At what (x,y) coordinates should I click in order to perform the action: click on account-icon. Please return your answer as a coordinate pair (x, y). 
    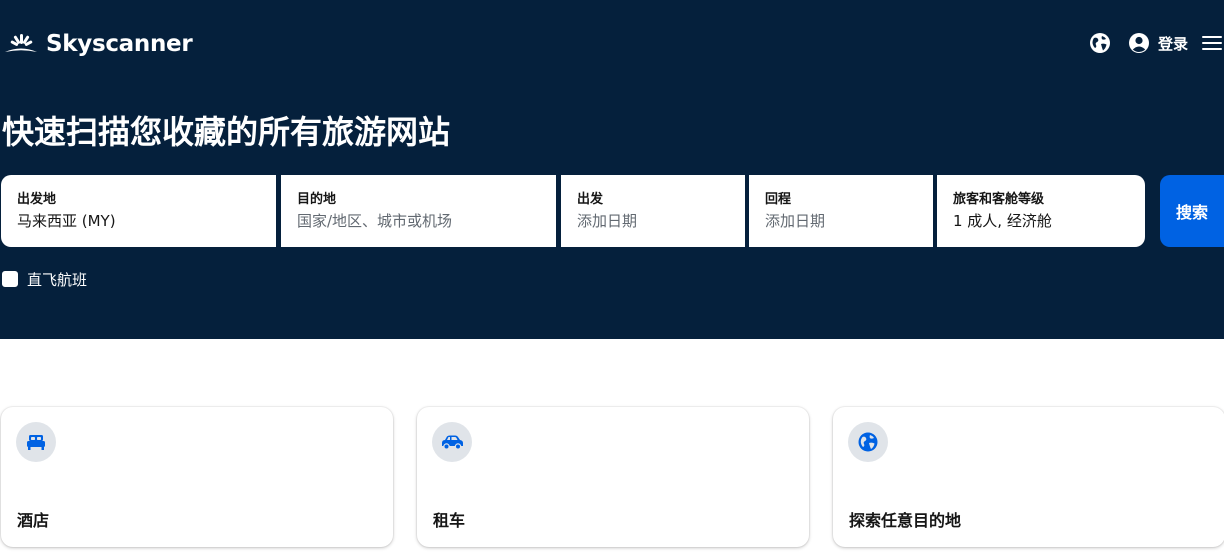
    Looking at the image, I should click on (1139, 43).